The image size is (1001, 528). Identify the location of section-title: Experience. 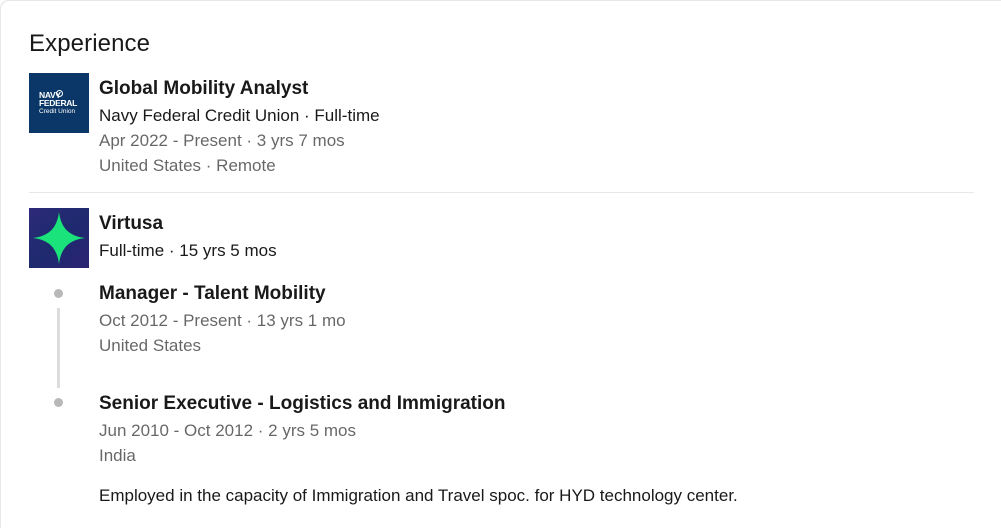
(90, 43).